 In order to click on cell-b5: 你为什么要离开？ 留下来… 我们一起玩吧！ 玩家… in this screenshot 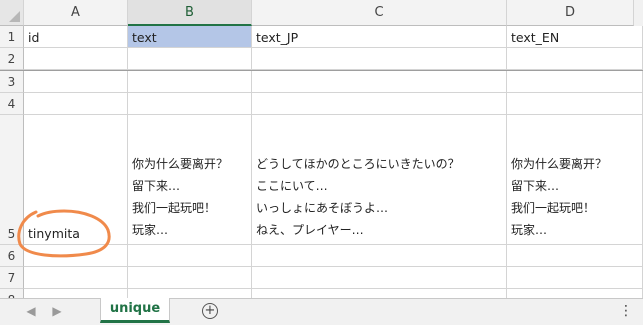, I will do `click(190, 180)`.